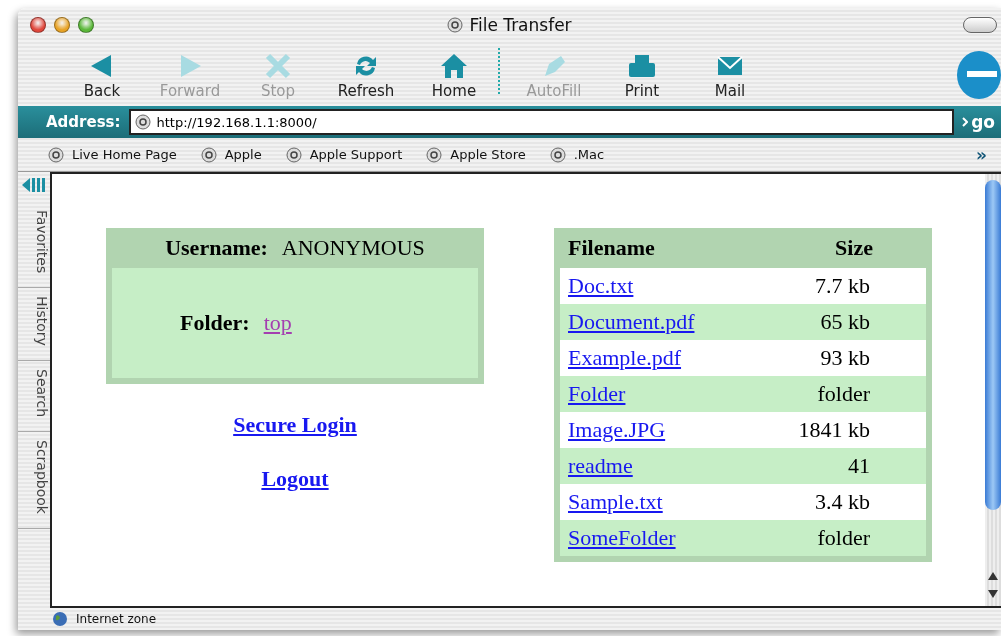 Image resolution: width=1001 pixels, height=636 pixels. I want to click on toolbar-button: Mail, so click(730, 76).